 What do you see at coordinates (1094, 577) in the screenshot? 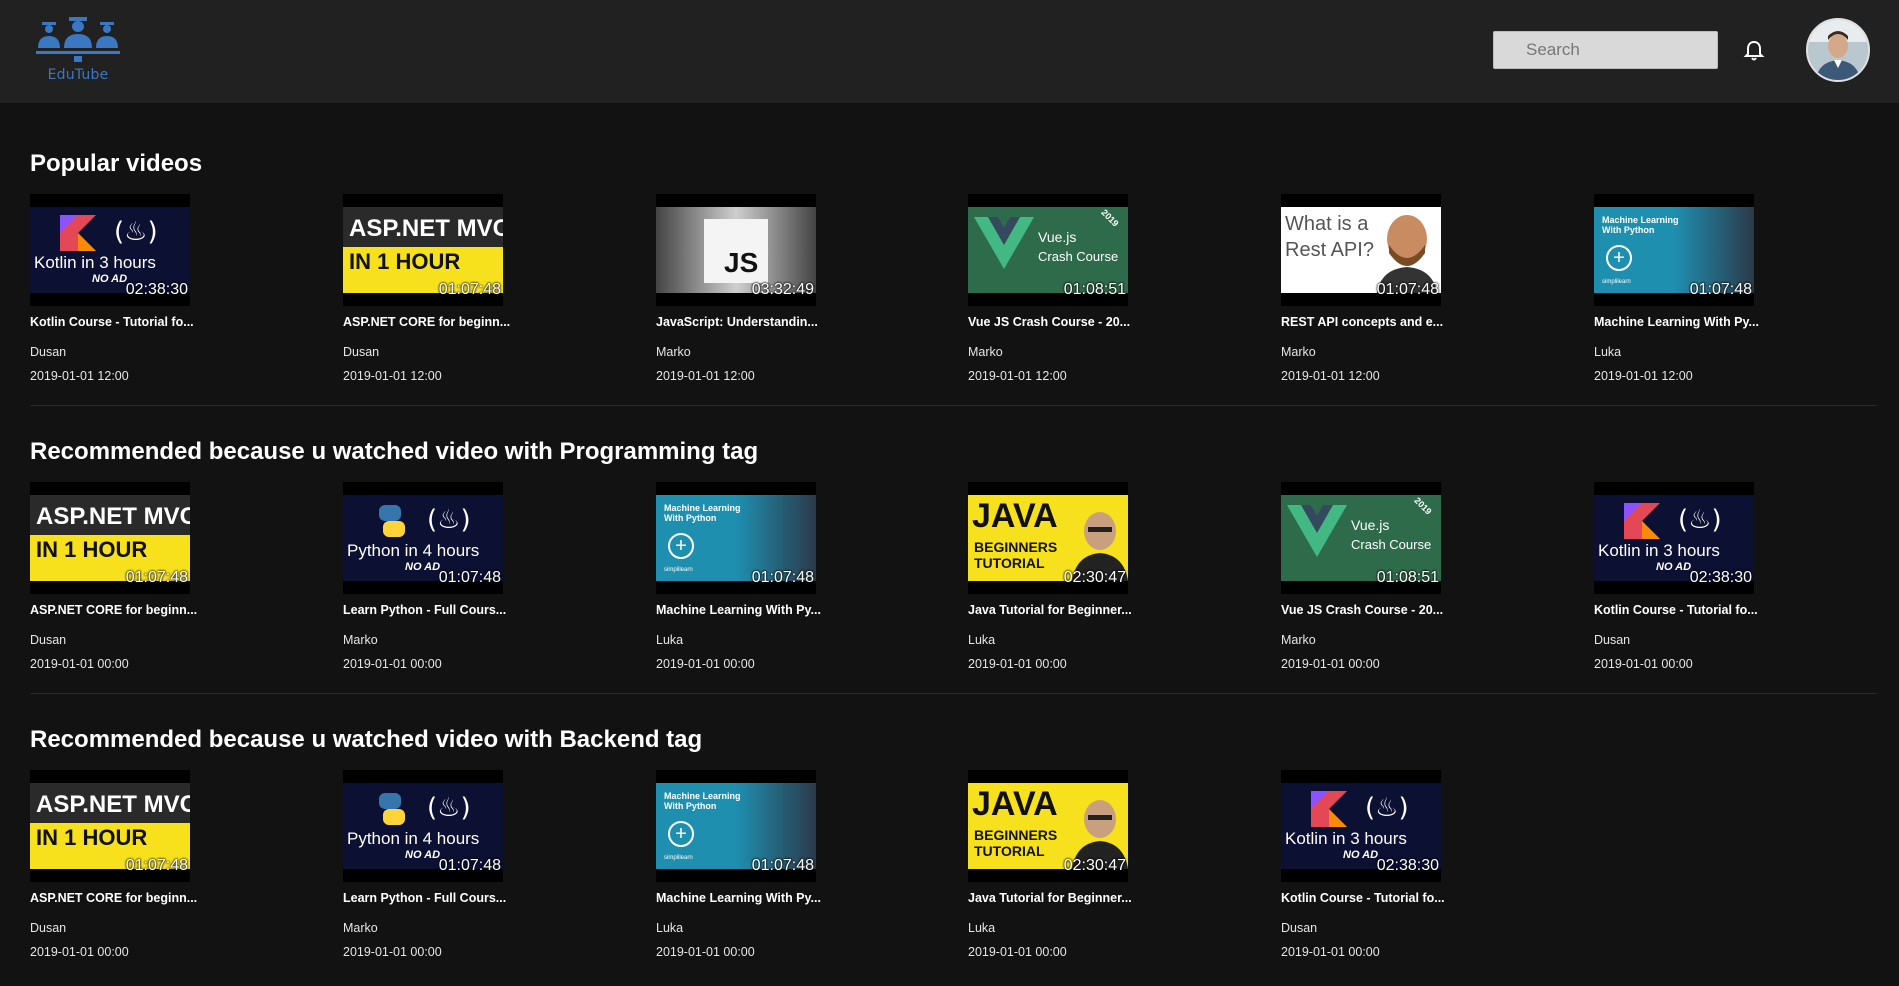
I see `video-duration: 02:30:47` at bounding box center [1094, 577].